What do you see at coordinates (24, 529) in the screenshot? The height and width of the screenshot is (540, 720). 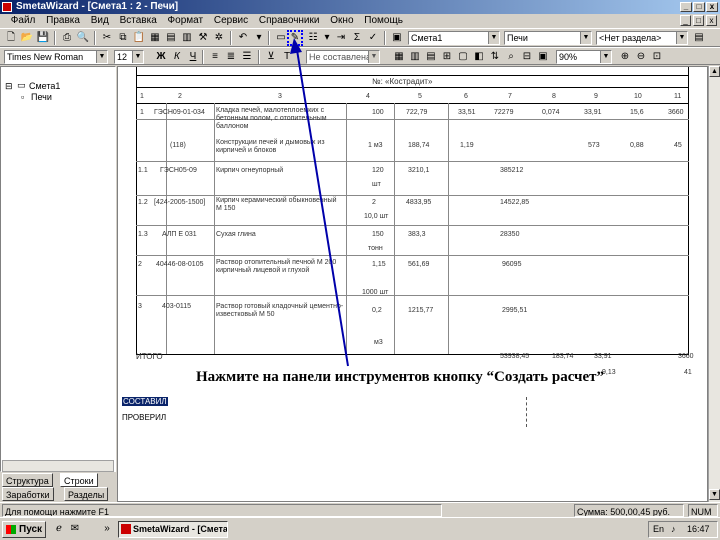 I see `start-button: Пуск` at bounding box center [24, 529].